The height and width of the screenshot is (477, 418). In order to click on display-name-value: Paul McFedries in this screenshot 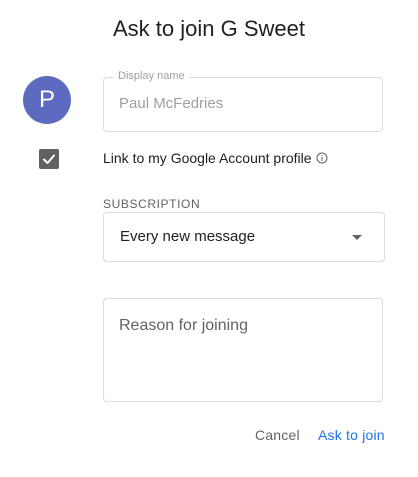, I will do `click(171, 103)`.